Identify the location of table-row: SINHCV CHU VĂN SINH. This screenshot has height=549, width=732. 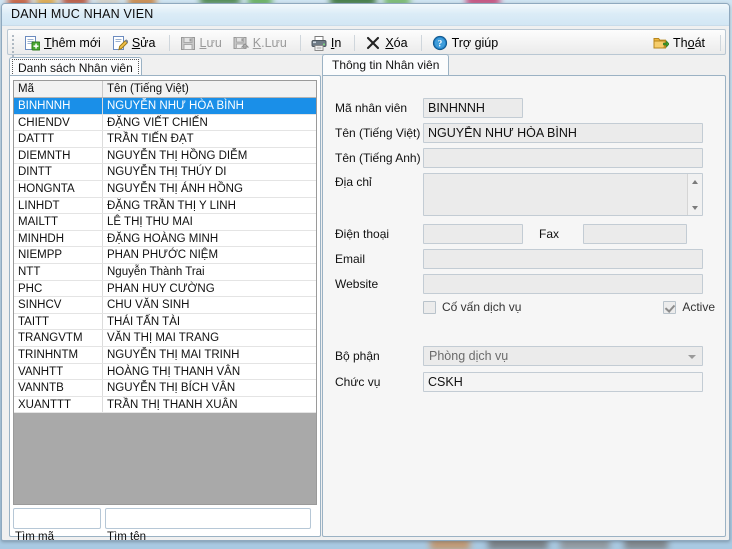
(165, 305).